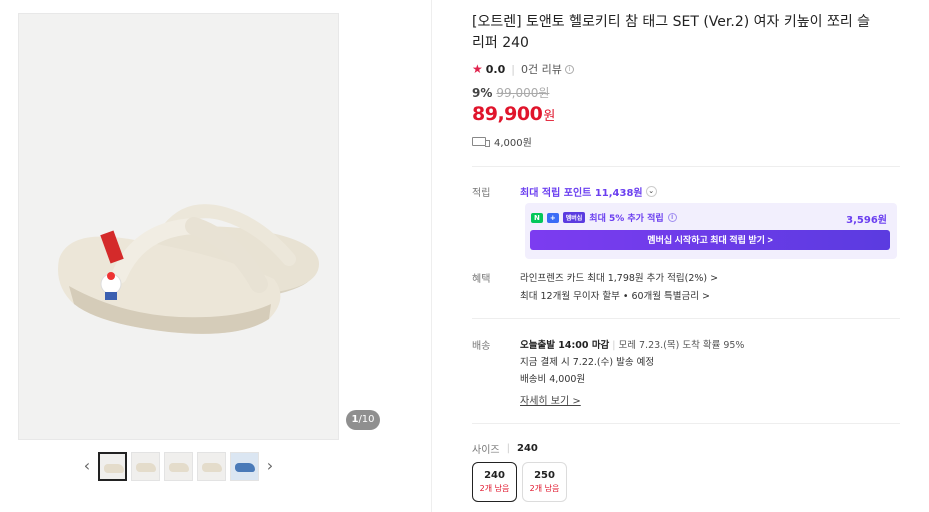 The height and width of the screenshot is (512, 929). I want to click on chevron-down-icon: ⌄, so click(651, 191).